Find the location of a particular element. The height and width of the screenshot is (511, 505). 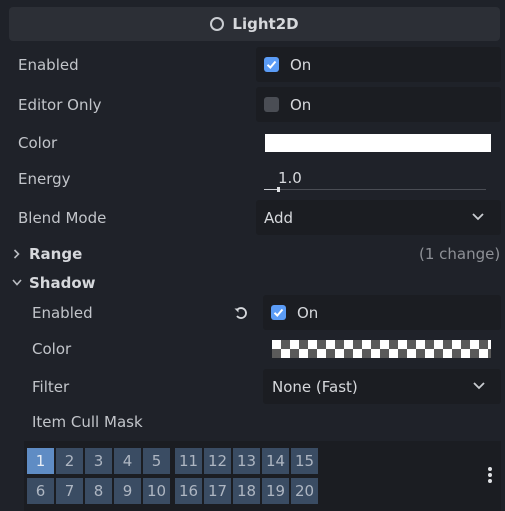

shadow-color-label: Color is located at coordinates (52, 349).